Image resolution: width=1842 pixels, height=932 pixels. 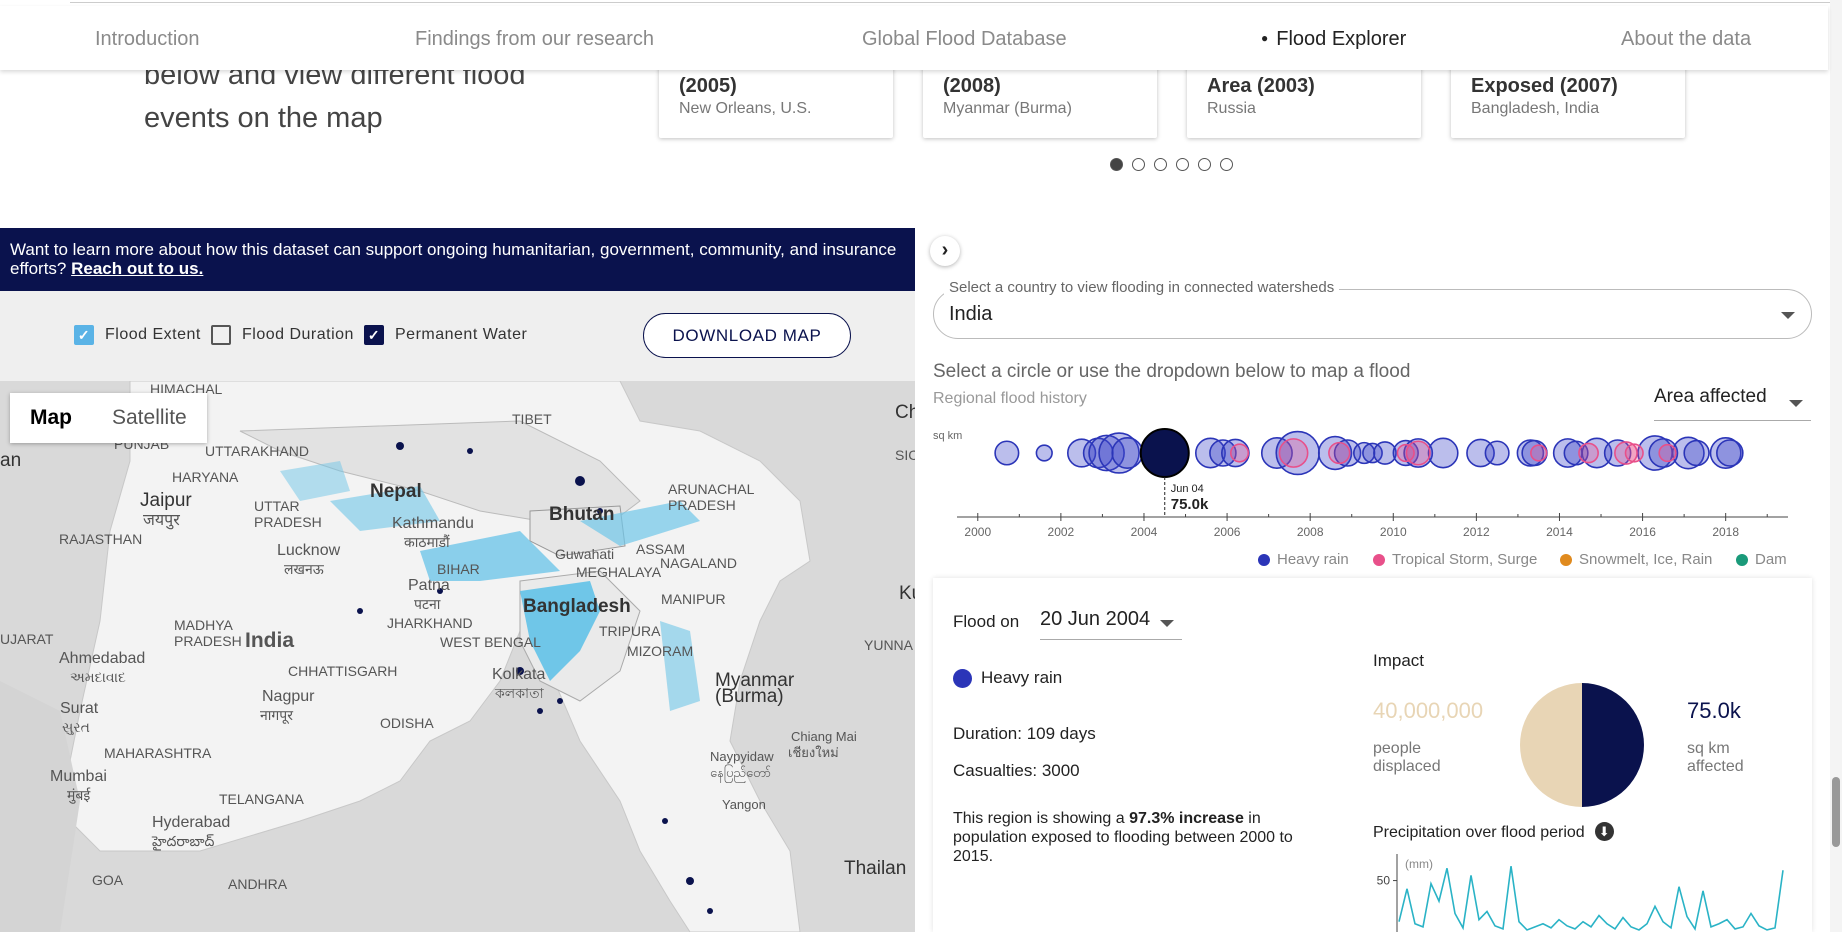 What do you see at coordinates (1061, 532) in the screenshot?
I see `x-axis-tick-label: 2002` at bounding box center [1061, 532].